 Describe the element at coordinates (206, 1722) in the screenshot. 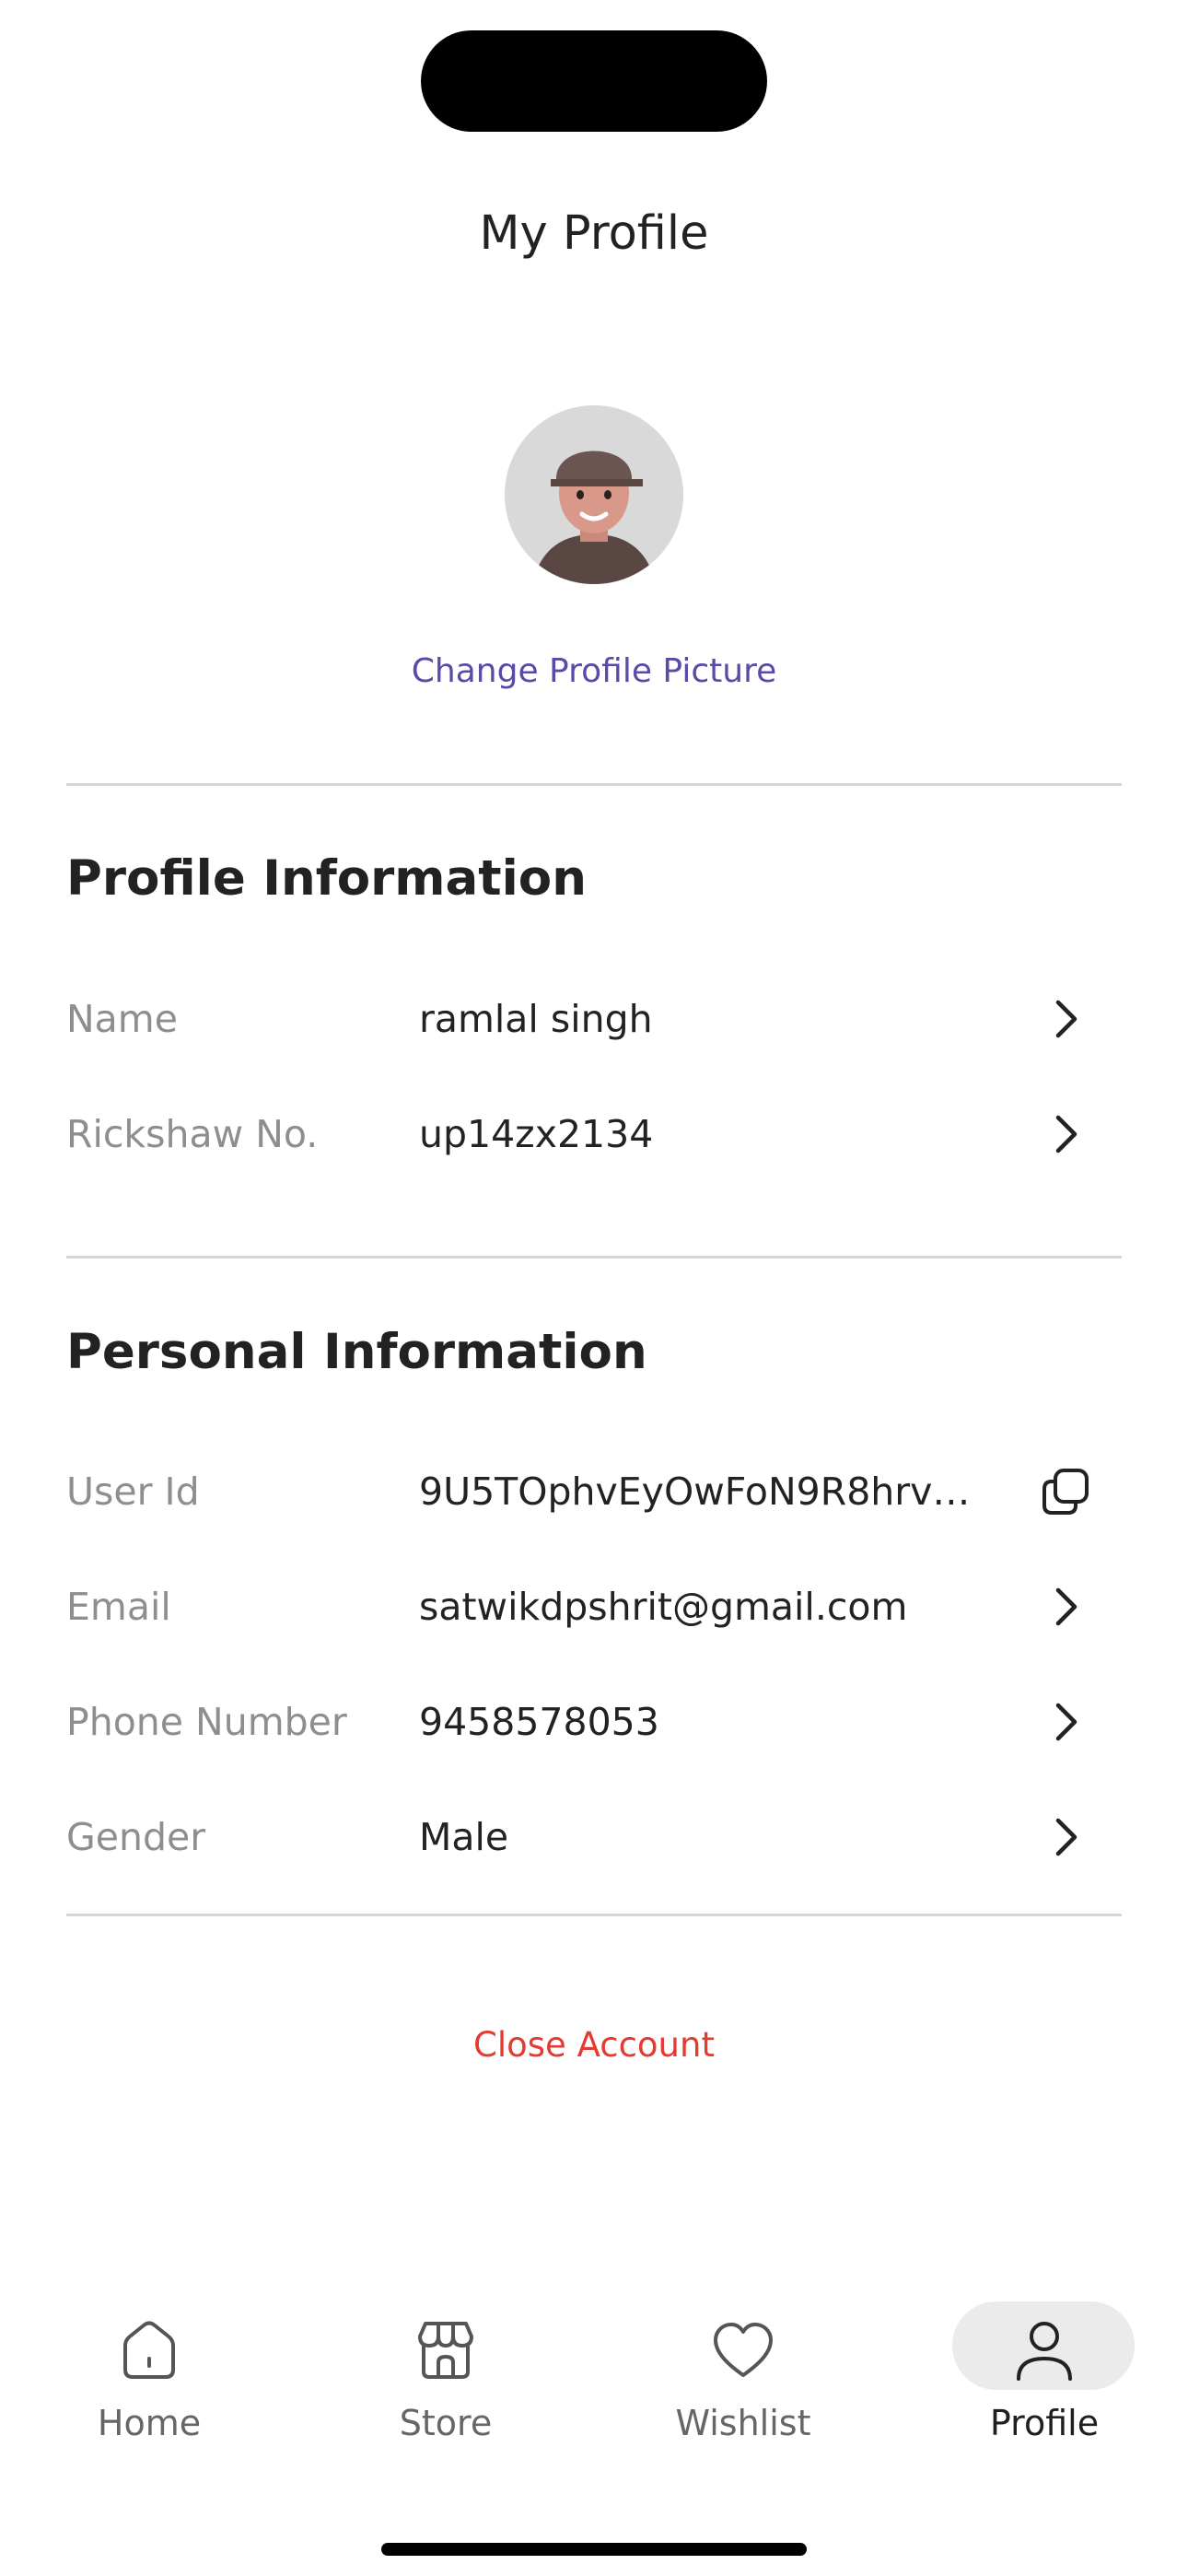

I see `row-label: Phone Number` at that location.